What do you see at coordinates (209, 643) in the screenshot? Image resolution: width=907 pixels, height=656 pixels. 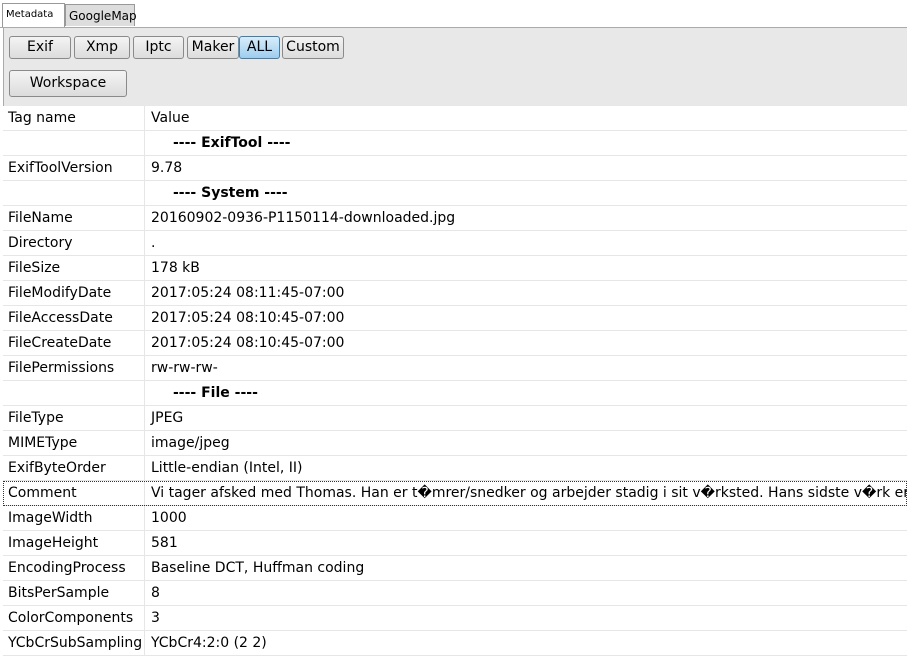 I see `value-cell: YCbCr4:2:0 (2 2)` at bounding box center [209, 643].